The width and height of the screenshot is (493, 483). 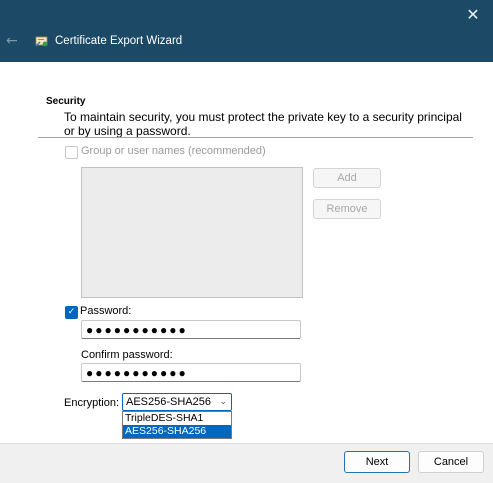 What do you see at coordinates (473, 15) in the screenshot?
I see `close-icon: ✕` at bounding box center [473, 15].